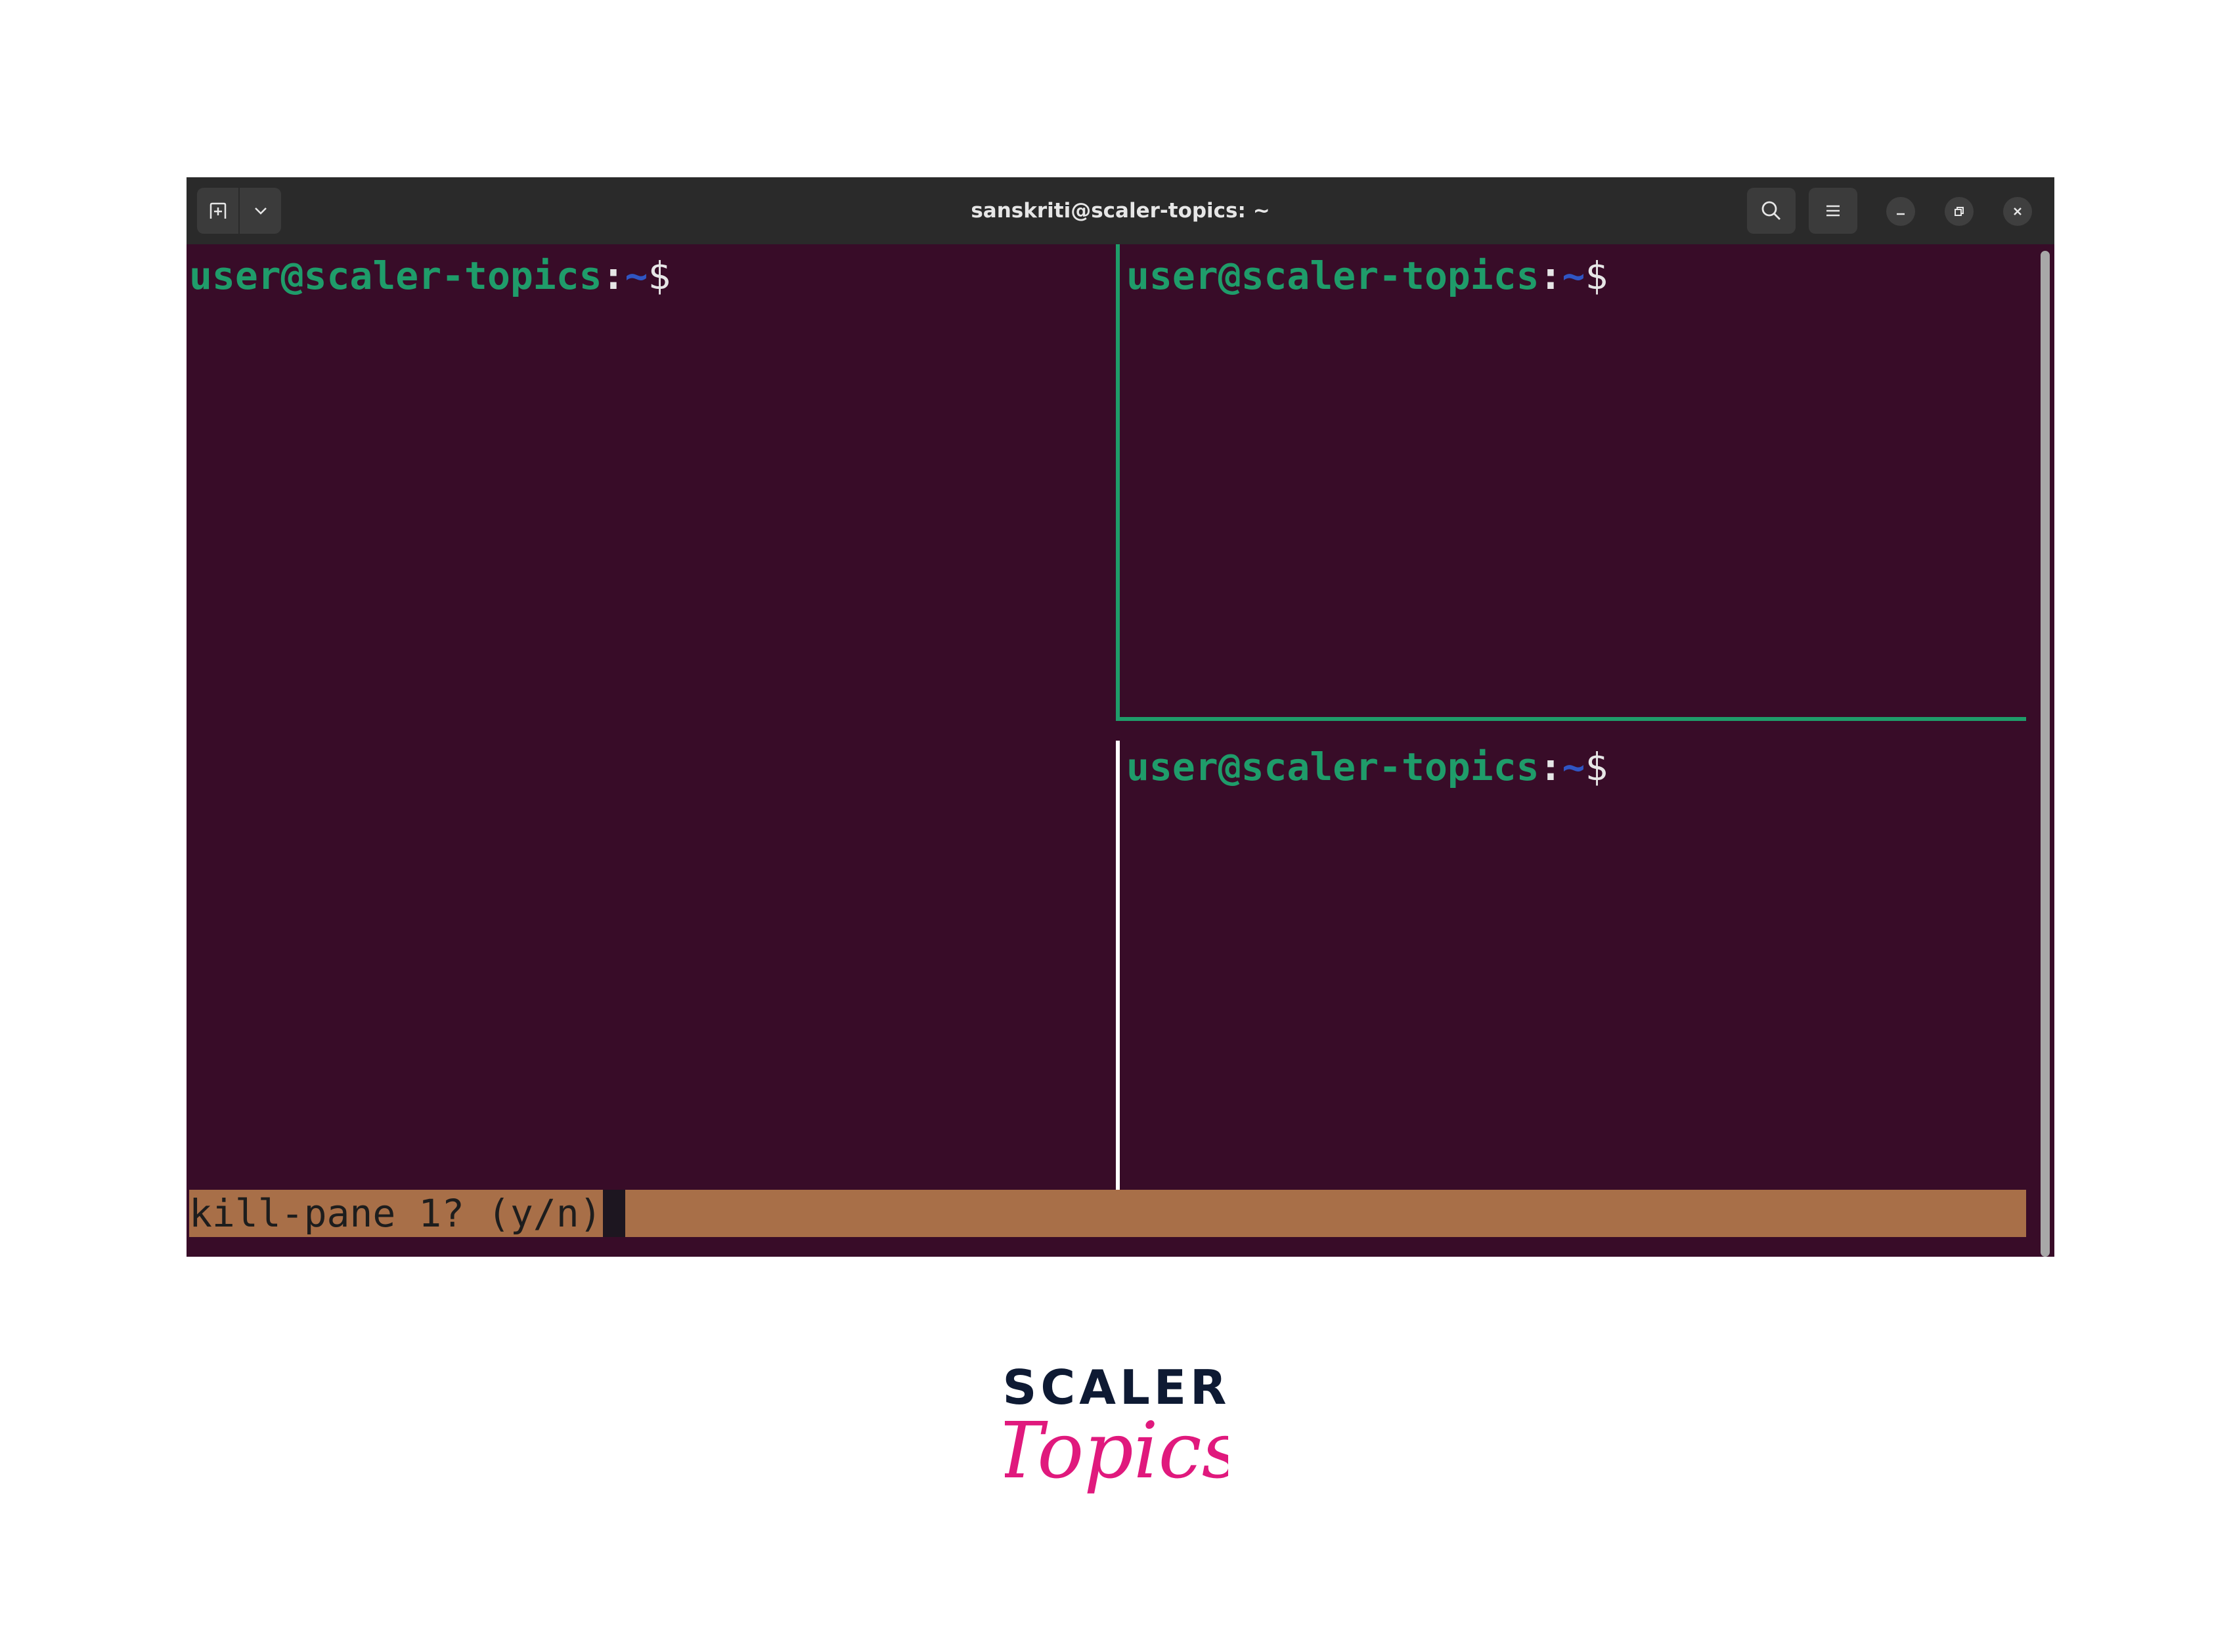  Describe the element at coordinates (1325, 1213) in the screenshot. I see `status-bar` at that location.